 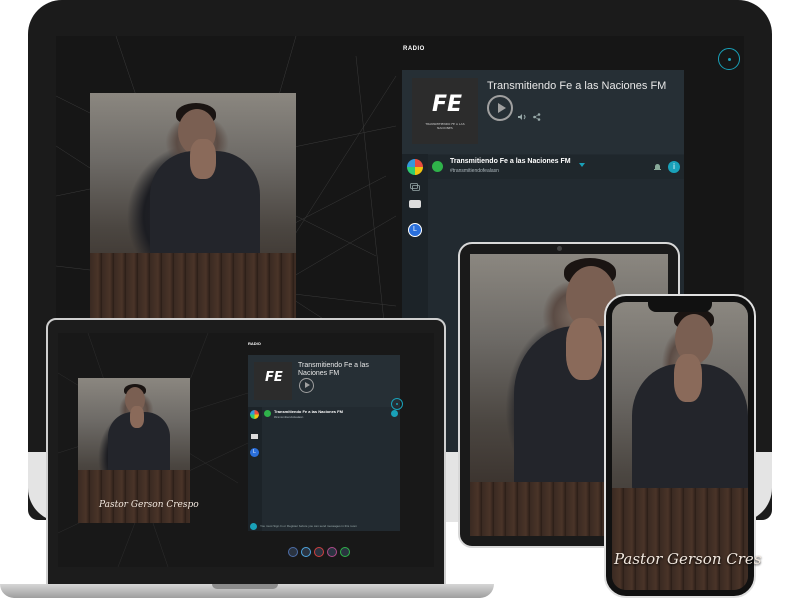 What do you see at coordinates (193, 205) in the screenshot?
I see `pastor-photo` at bounding box center [193, 205].